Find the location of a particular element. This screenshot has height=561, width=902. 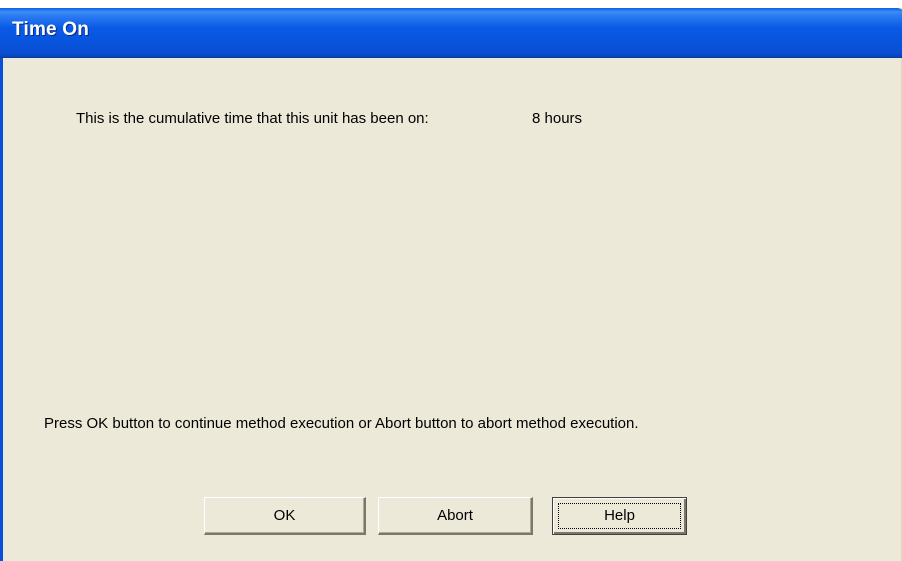

ok-button: OK is located at coordinates (285, 516).